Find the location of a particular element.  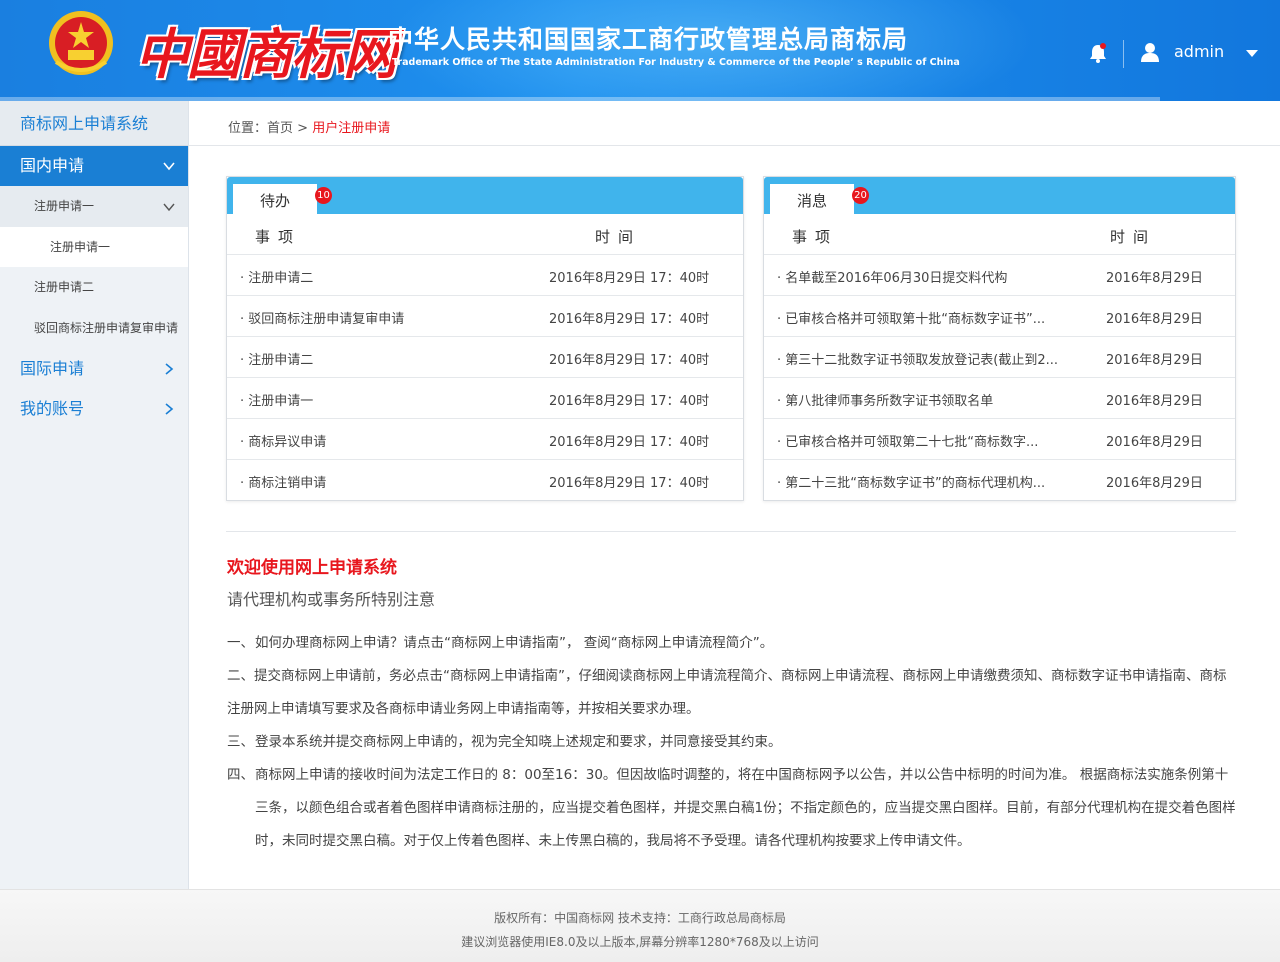

sidebar-item-account: 我的账号 is located at coordinates (94, 409).